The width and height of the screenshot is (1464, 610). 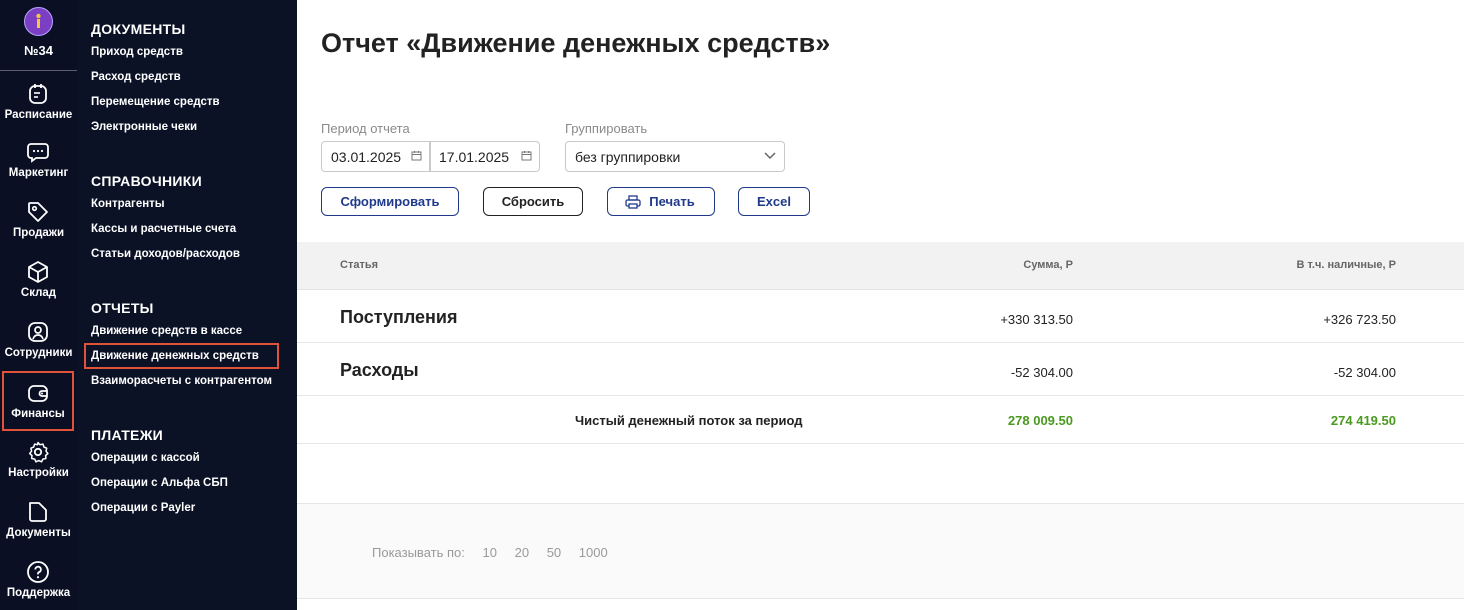 I want to click on menu-link-payler: Операции с Payler, so click(x=159, y=508).